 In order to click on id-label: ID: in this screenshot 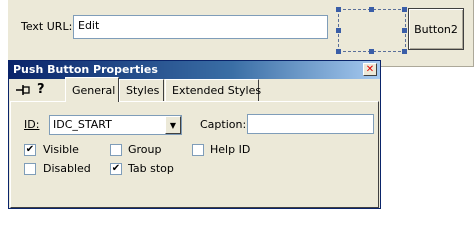, I will do `click(32, 124)`.